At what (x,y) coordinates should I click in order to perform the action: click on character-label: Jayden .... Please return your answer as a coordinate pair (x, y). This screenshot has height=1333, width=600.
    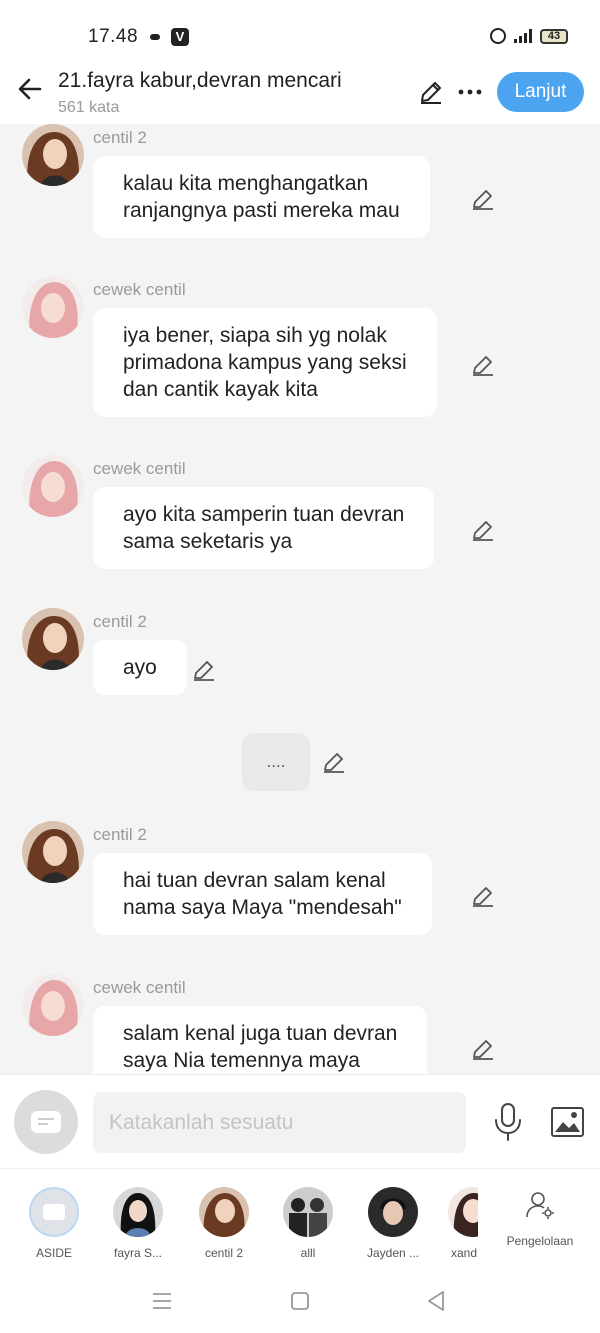
    Looking at the image, I should click on (393, 1253).